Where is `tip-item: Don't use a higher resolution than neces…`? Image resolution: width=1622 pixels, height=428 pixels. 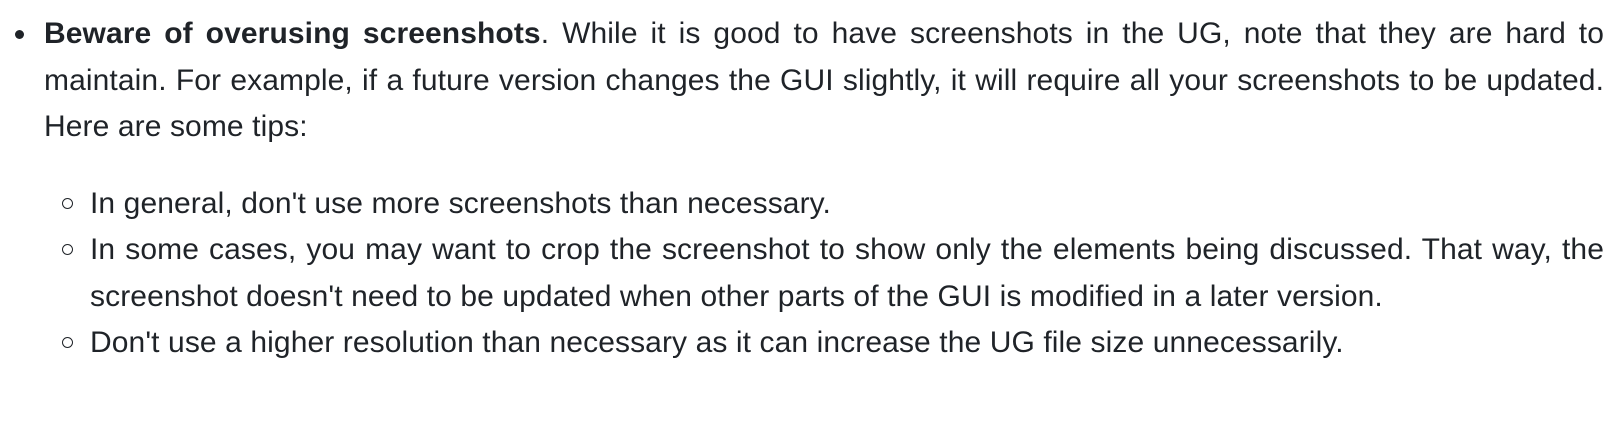 tip-item: Don't use a higher resolution than neces… is located at coordinates (824, 343).